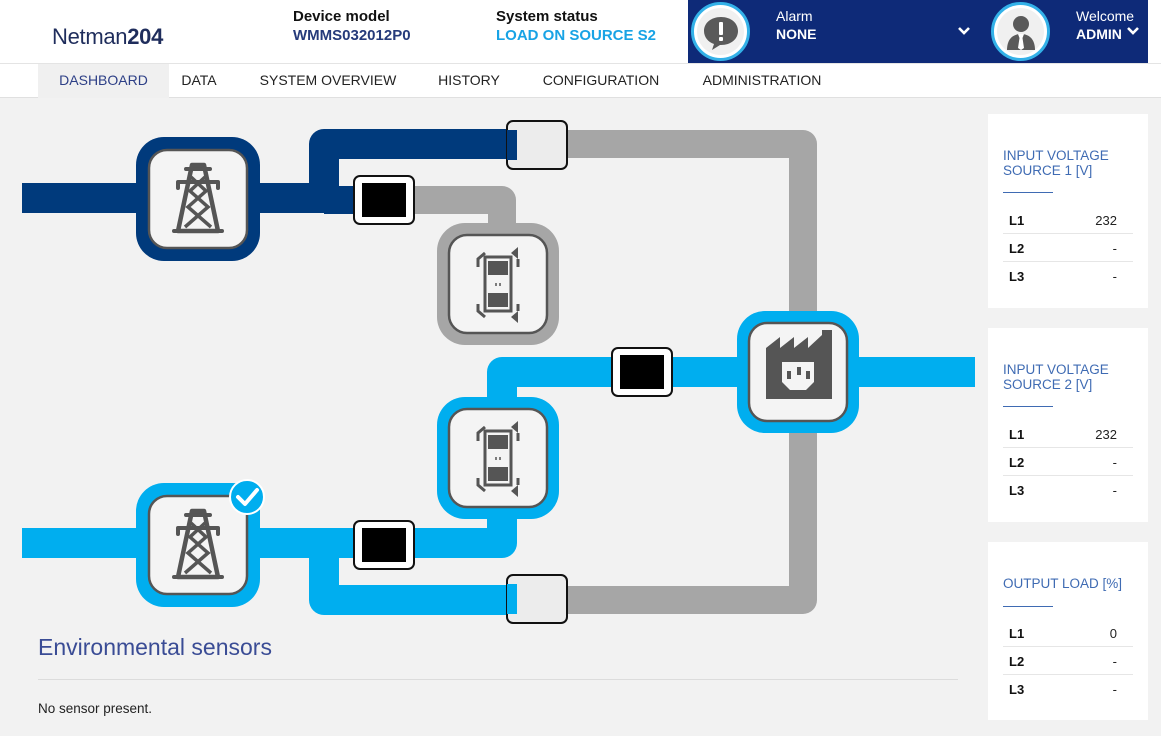 This screenshot has height=736, width=1161. I want to click on divider, so click(498, 679).